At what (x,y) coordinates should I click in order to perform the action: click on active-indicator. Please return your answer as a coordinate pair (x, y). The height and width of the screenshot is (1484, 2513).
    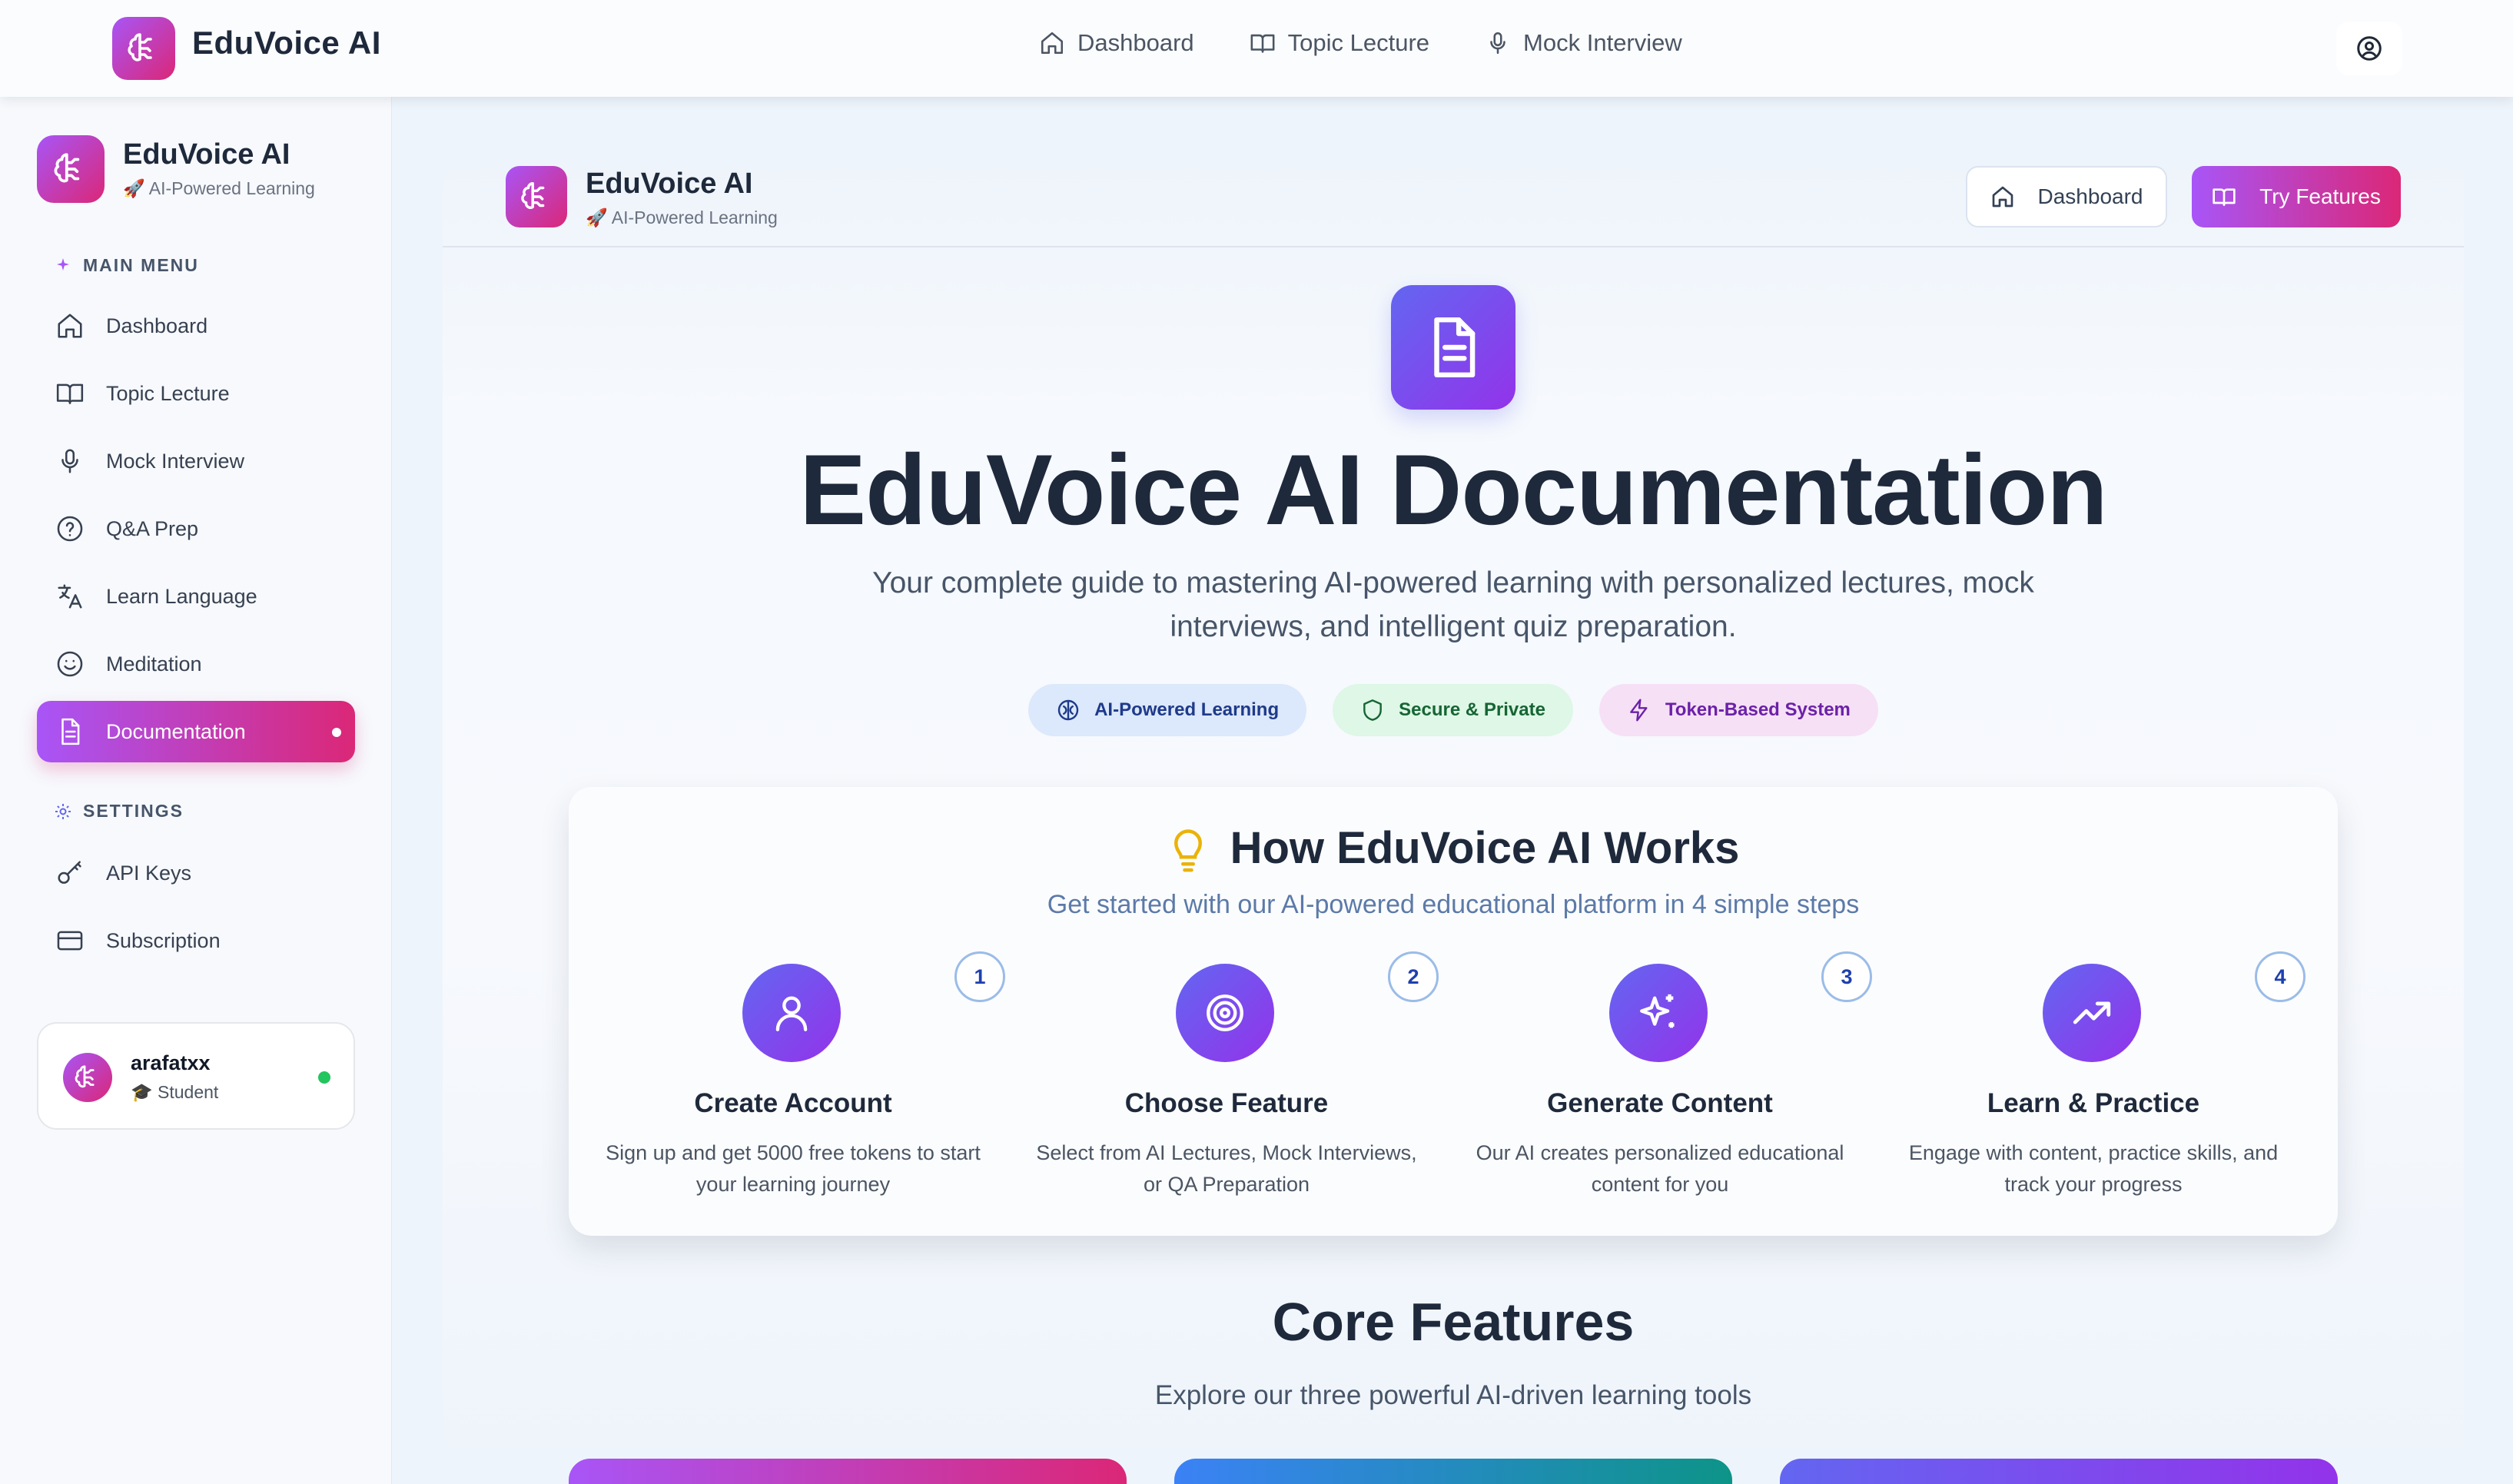
    Looking at the image, I should click on (336, 732).